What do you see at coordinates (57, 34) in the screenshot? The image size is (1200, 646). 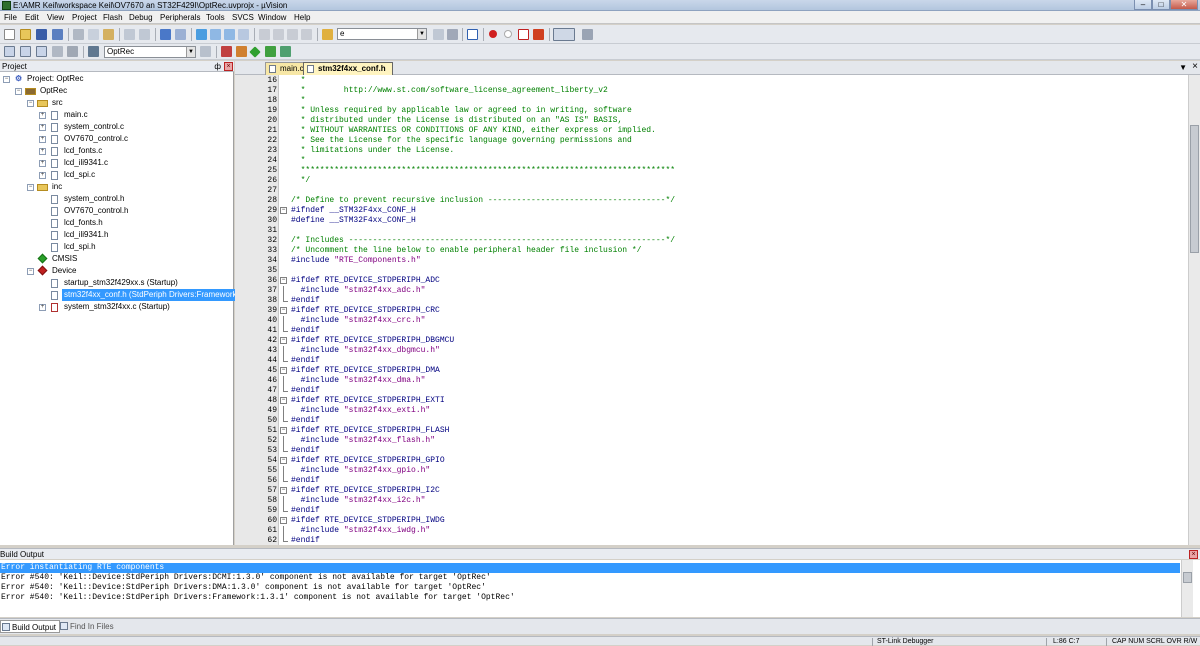 I see `save-all-icon` at bounding box center [57, 34].